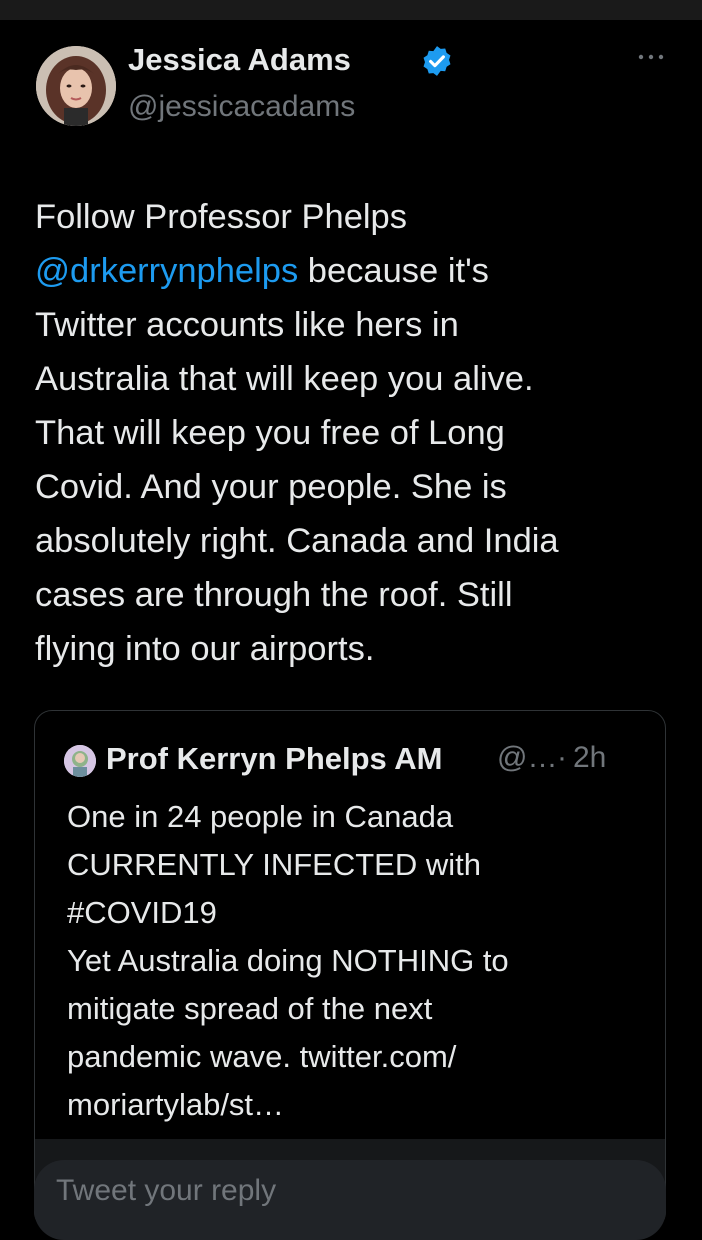 Image resolution: width=702 pixels, height=1240 pixels. What do you see at coordinates (437, 61) in the screenshot?
I see `verified-badge-icon` at bounding box center [437, 61].